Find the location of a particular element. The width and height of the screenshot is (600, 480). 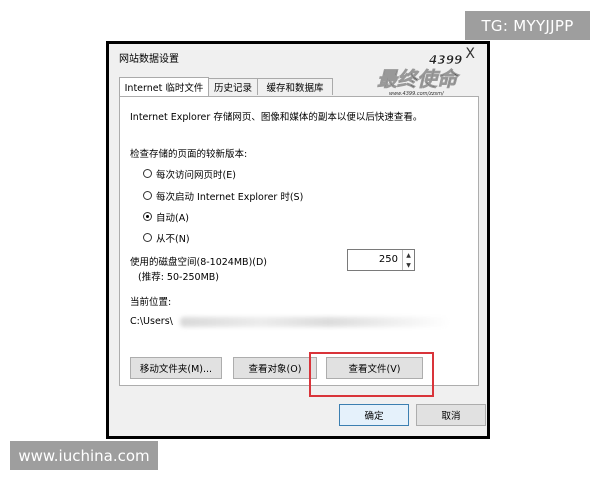

tab-history: 历史记录 is located at coordinates (233, 86).